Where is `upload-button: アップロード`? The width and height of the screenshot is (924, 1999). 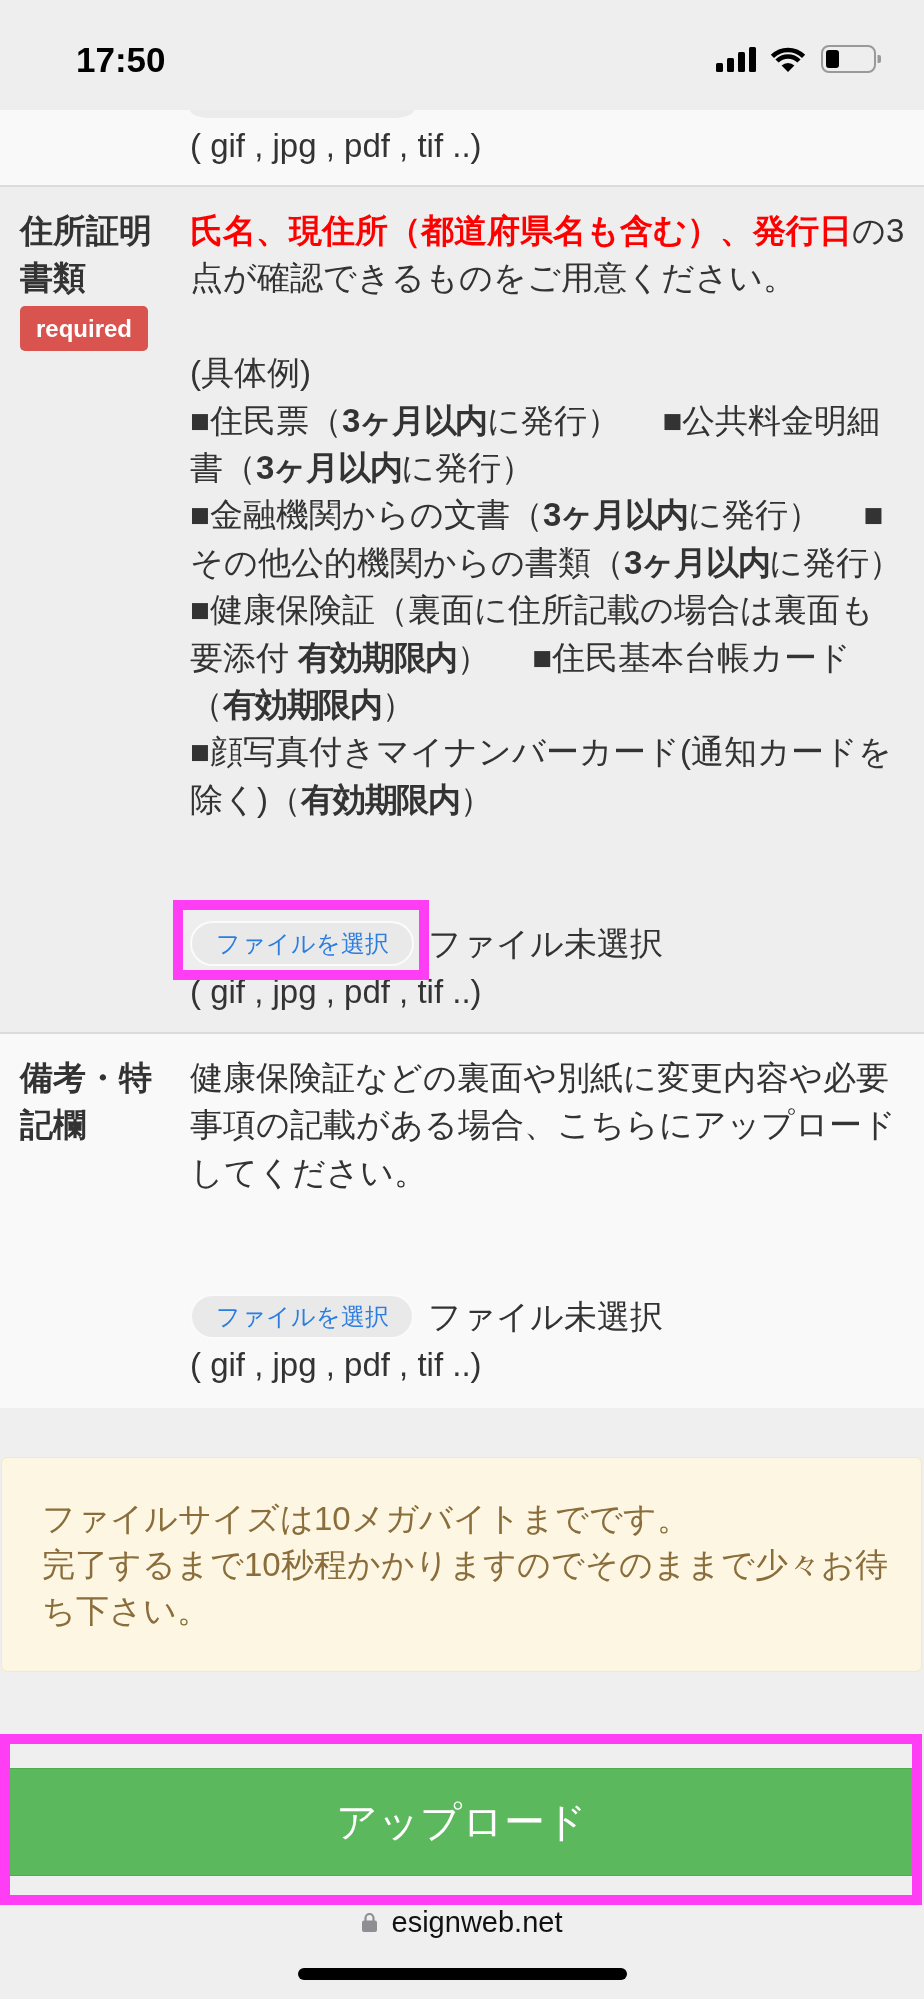 upload-button: アップロード is located at coordinates (461, 1822).